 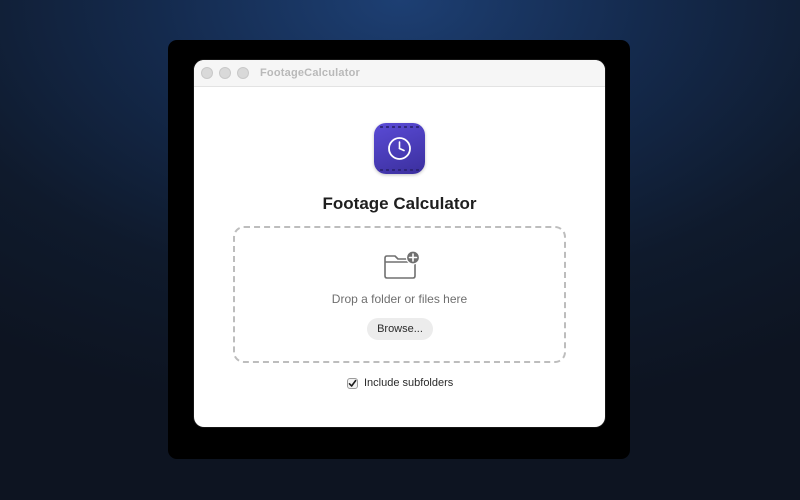 I want to click on checkmark-icon, so click(x=352, y=383).